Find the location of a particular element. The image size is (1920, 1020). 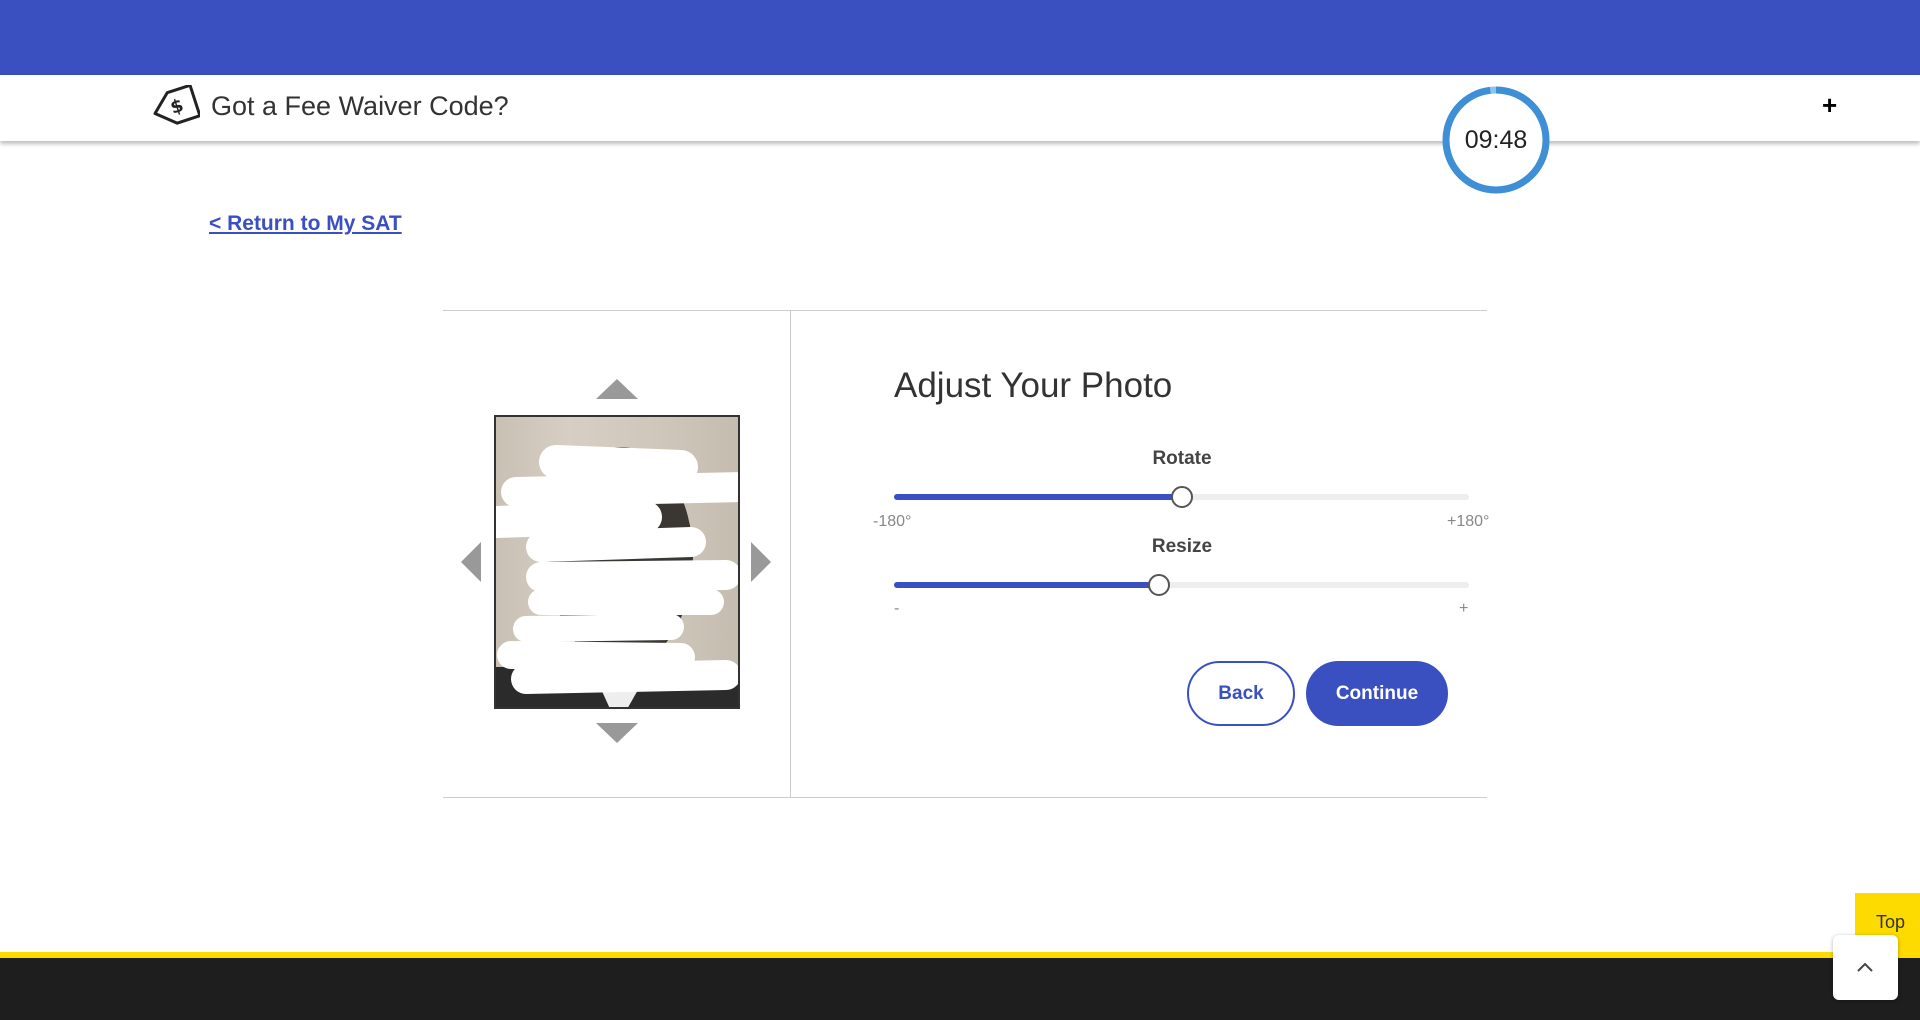

chevron-up-icon is located at coordinates (1865, 967).